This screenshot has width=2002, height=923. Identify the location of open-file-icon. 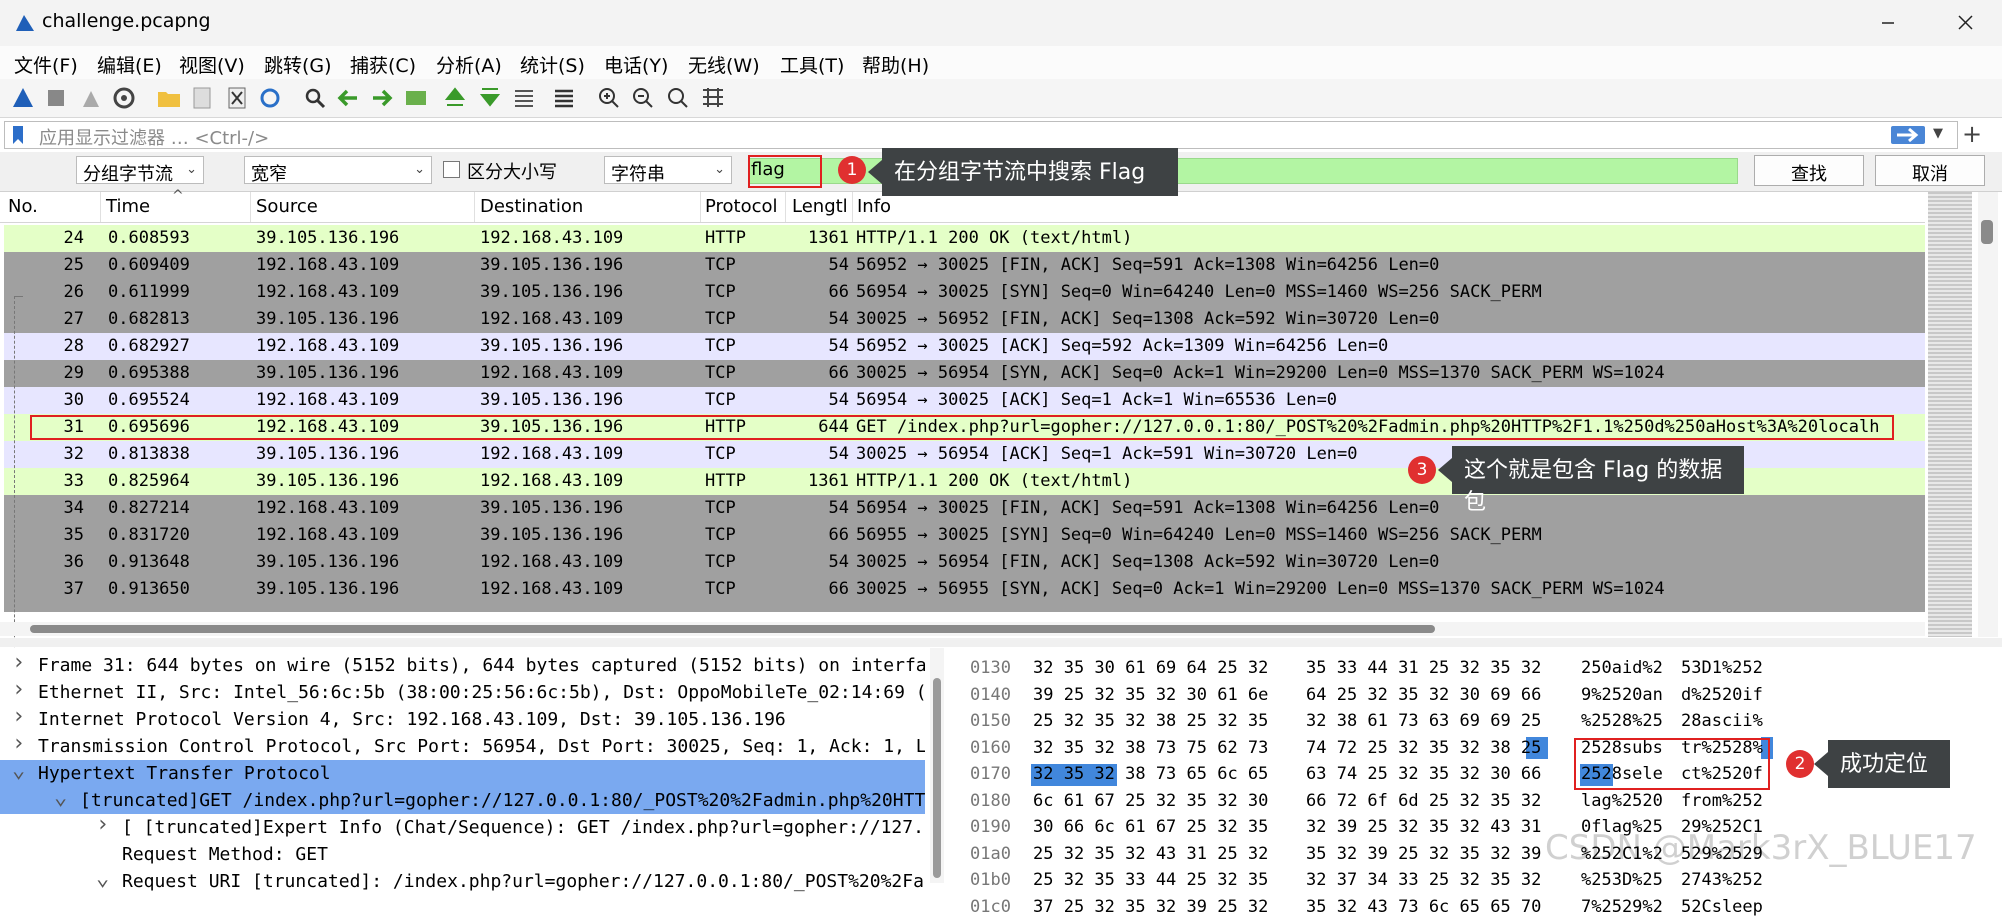
(169, 98).